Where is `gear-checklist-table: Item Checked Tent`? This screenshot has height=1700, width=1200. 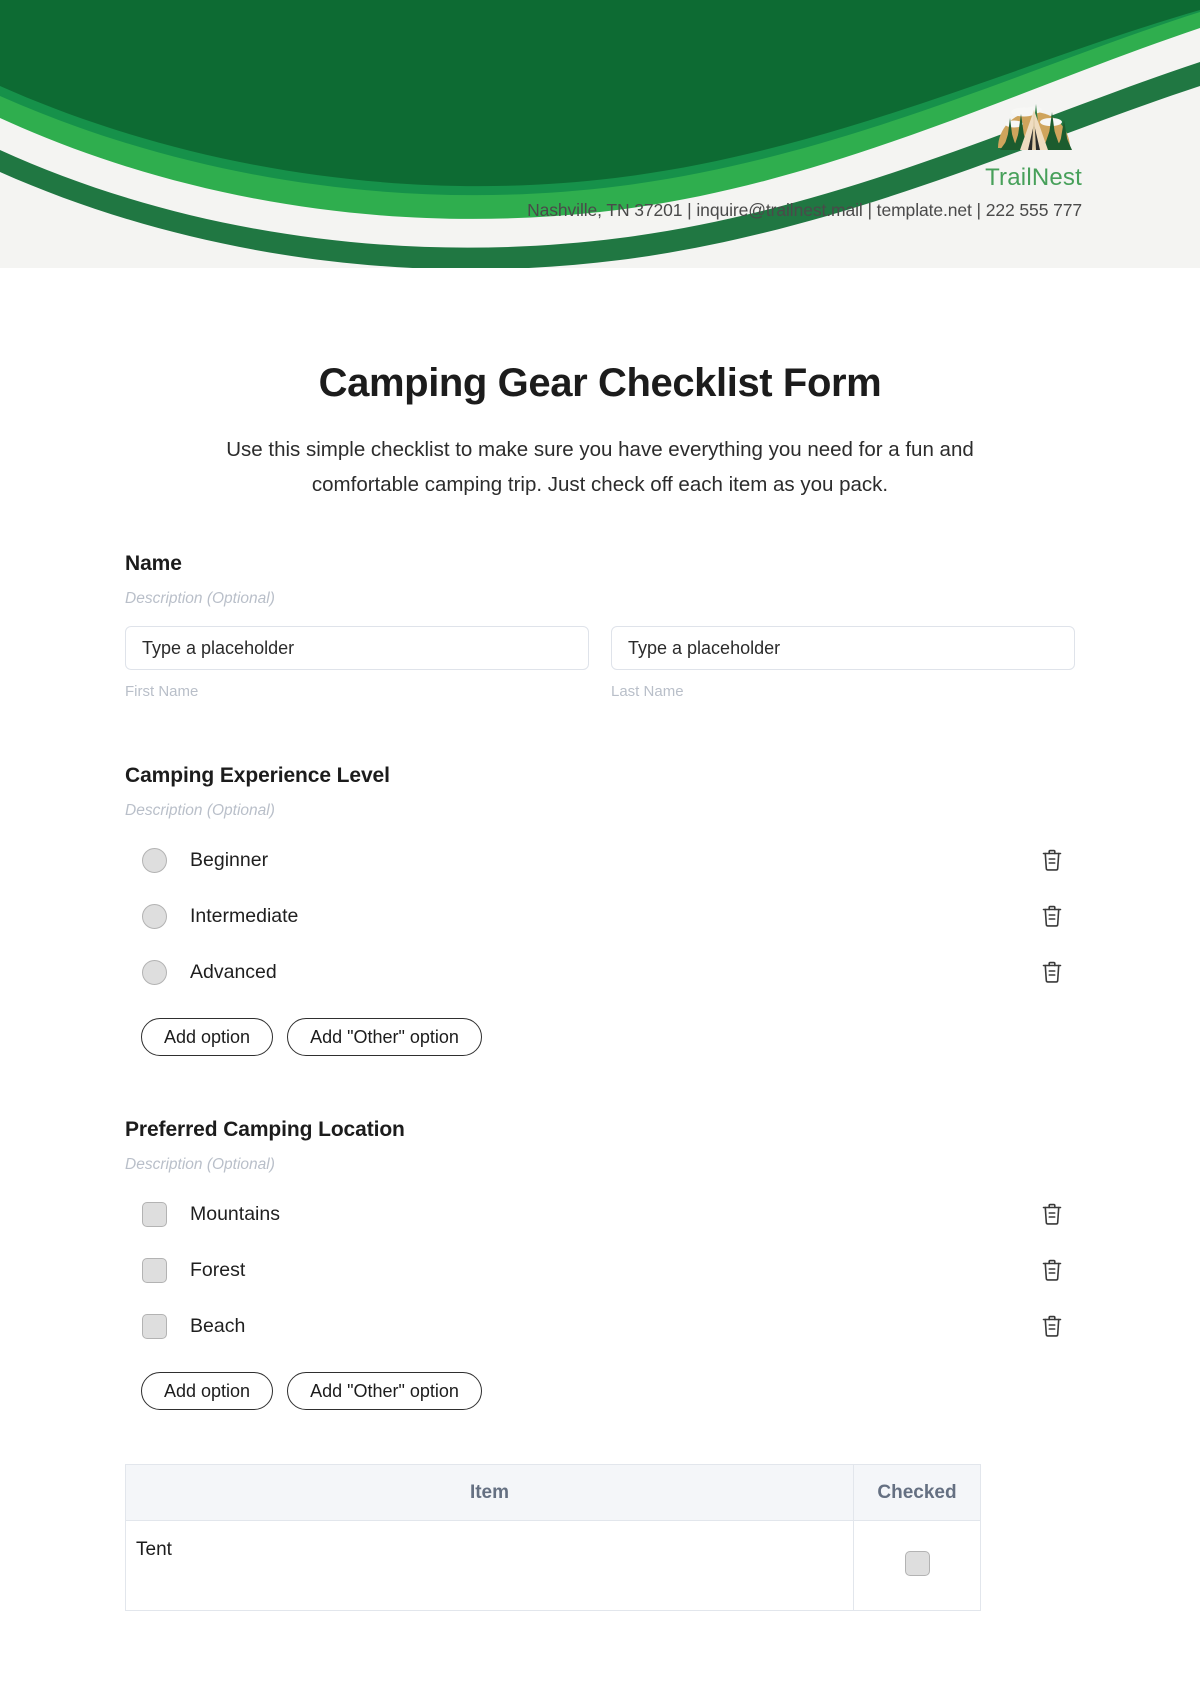
gear-checklist-table: Item Checked Tent is located at coordinates (553, 1537).